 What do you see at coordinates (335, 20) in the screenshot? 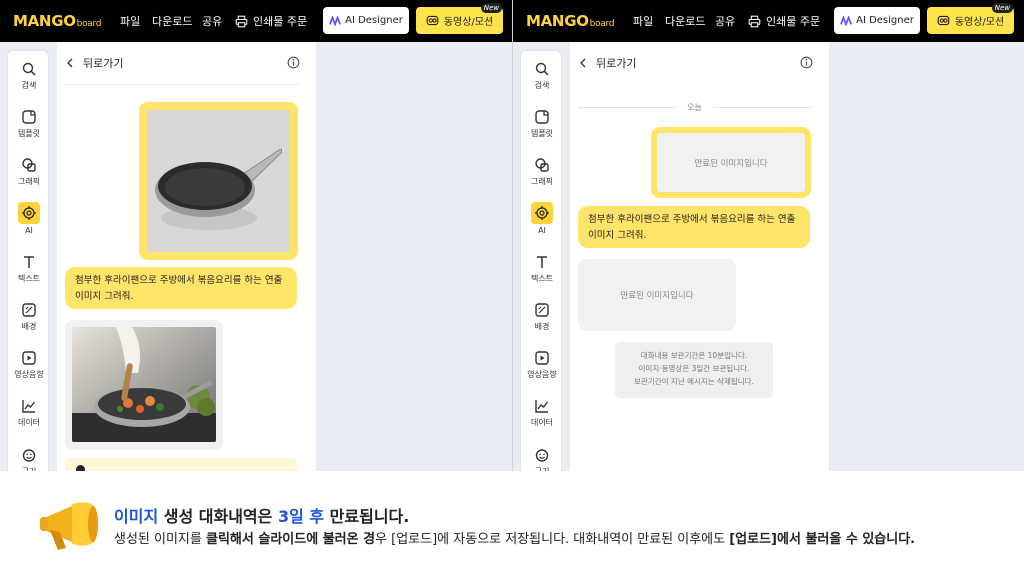
I see `ai-designer-logo-icon` at bounding box center [335, 20].